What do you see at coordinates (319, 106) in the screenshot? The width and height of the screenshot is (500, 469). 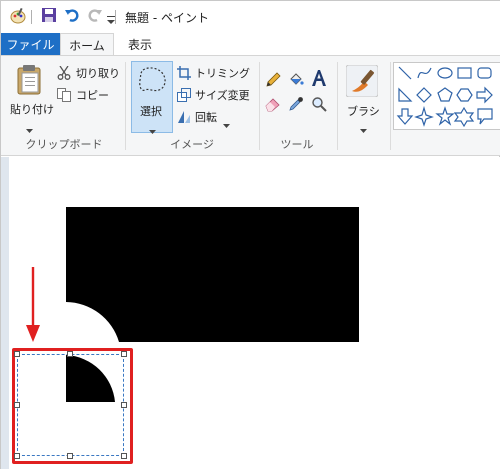 I see `magnifier-icon` at bounding box center [319, 106].